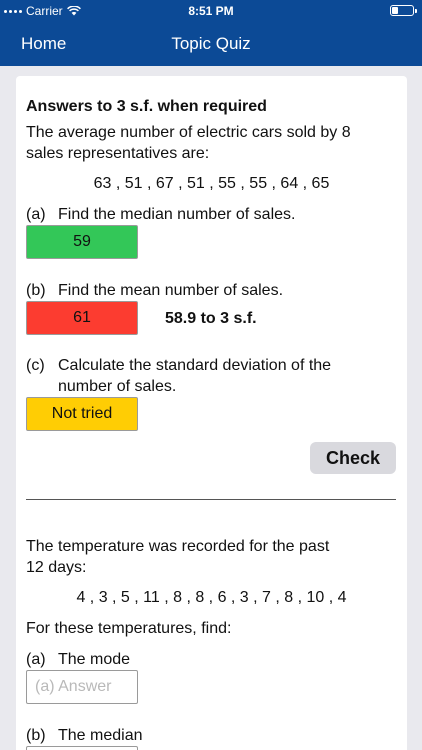  Describe the element at coordinates (129, 628) in the screenshot. I see `q2-instruction: For these temperatures, find:` at that location.